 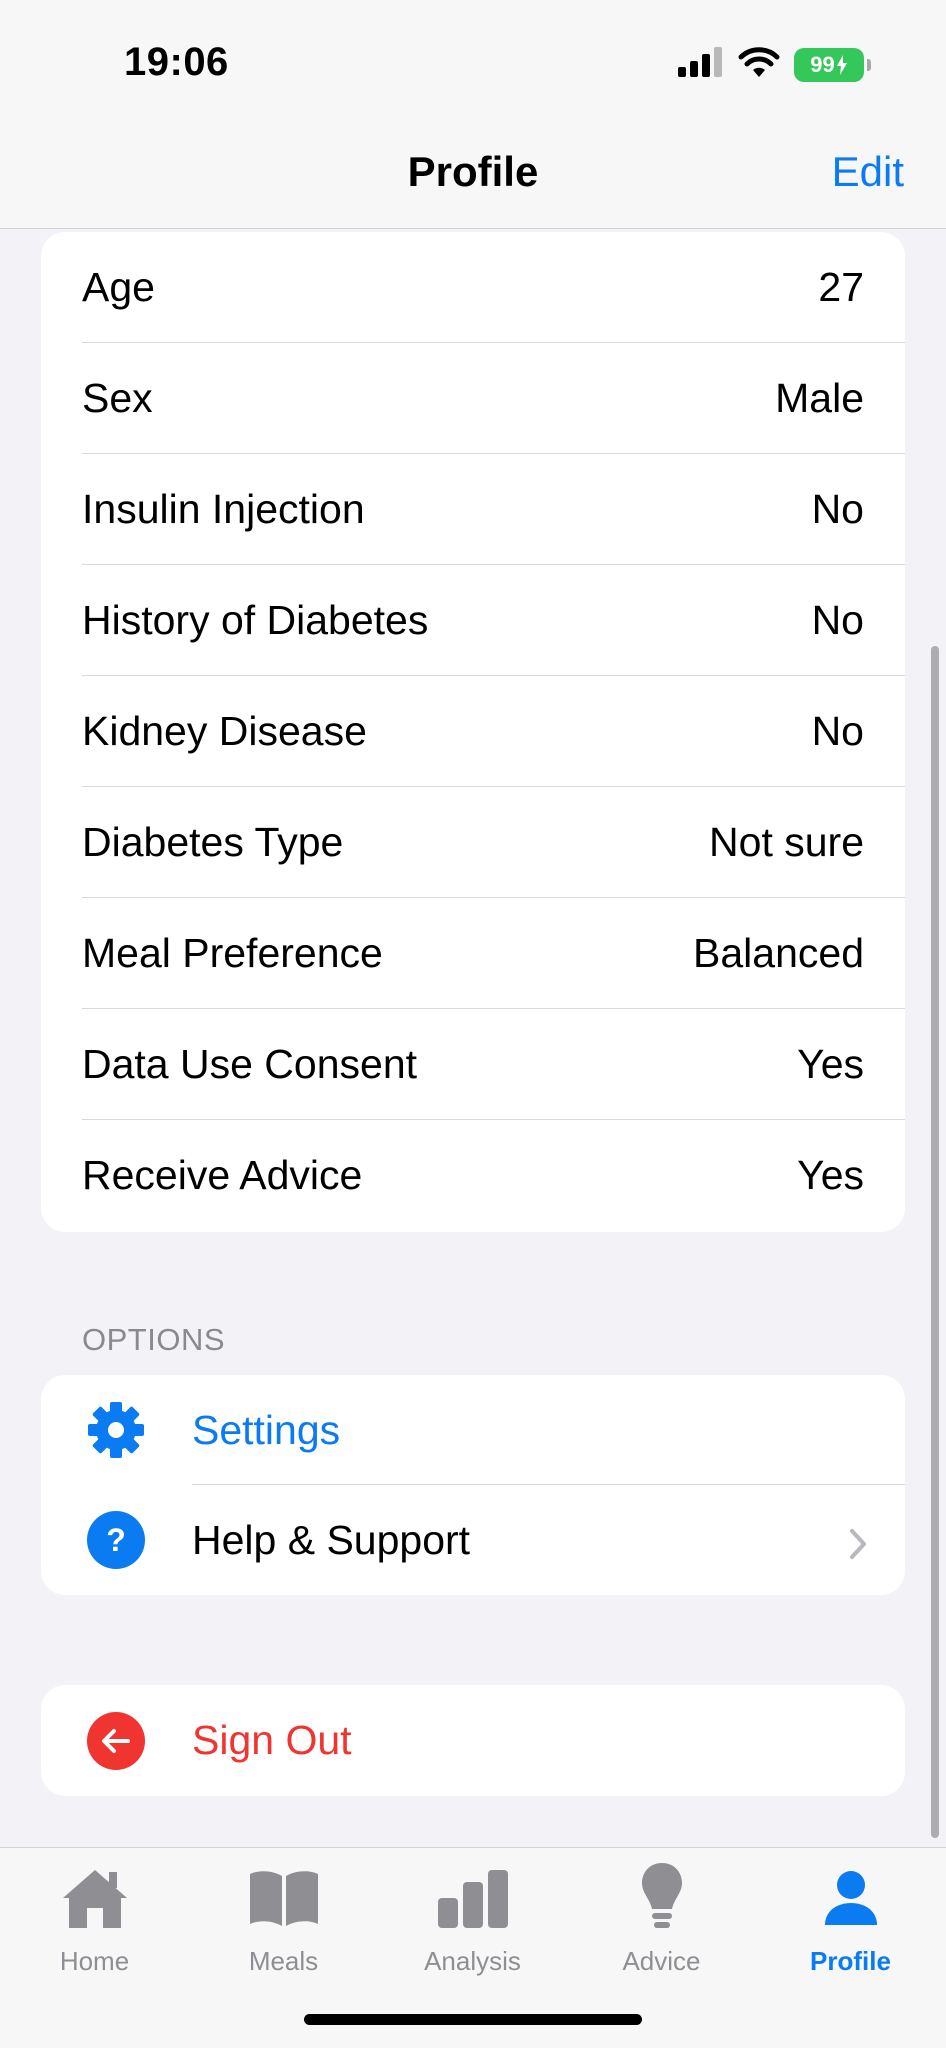 What do you see at coordinates (266, 1429) in the screenshot?
I see `settings-label: Settings` at bounding box center [266, 1429].